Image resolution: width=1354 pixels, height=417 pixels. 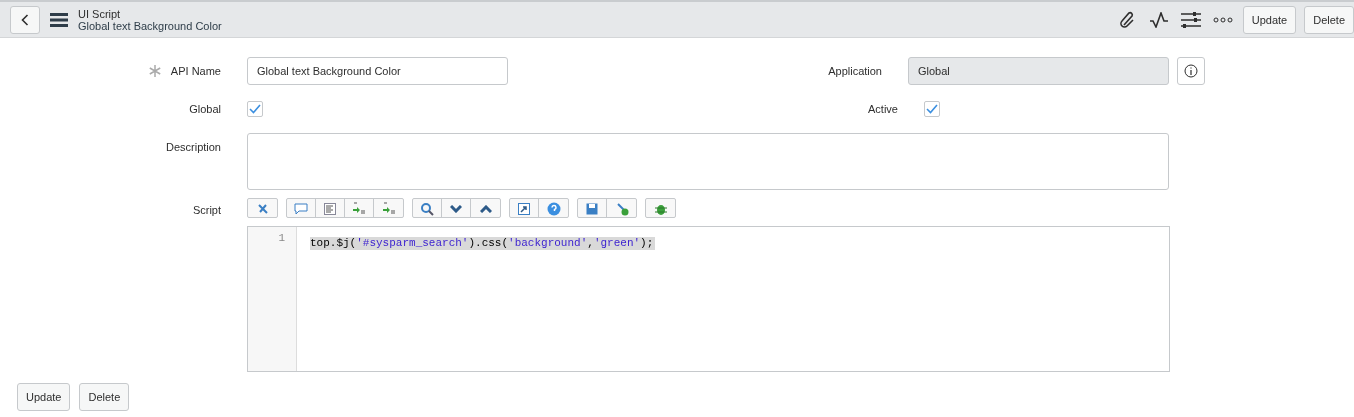 I want to click on field-label: Application, so click(x=855, y=71).